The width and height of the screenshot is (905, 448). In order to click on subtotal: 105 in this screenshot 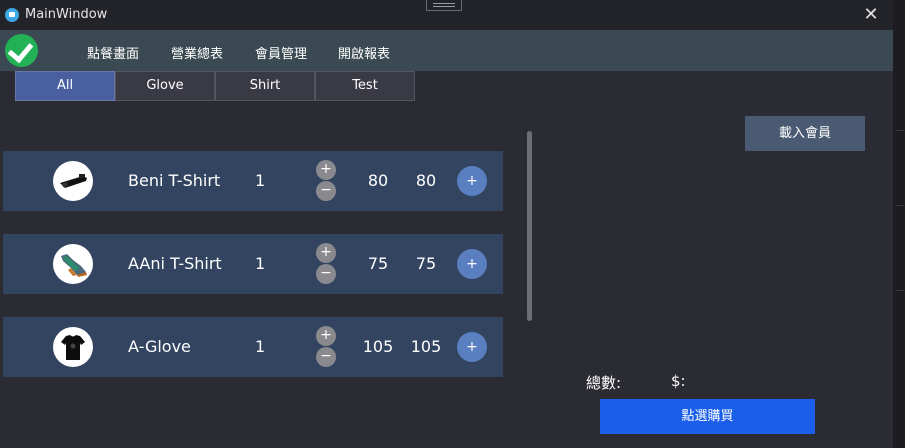, I will do `click(426, 346)`.